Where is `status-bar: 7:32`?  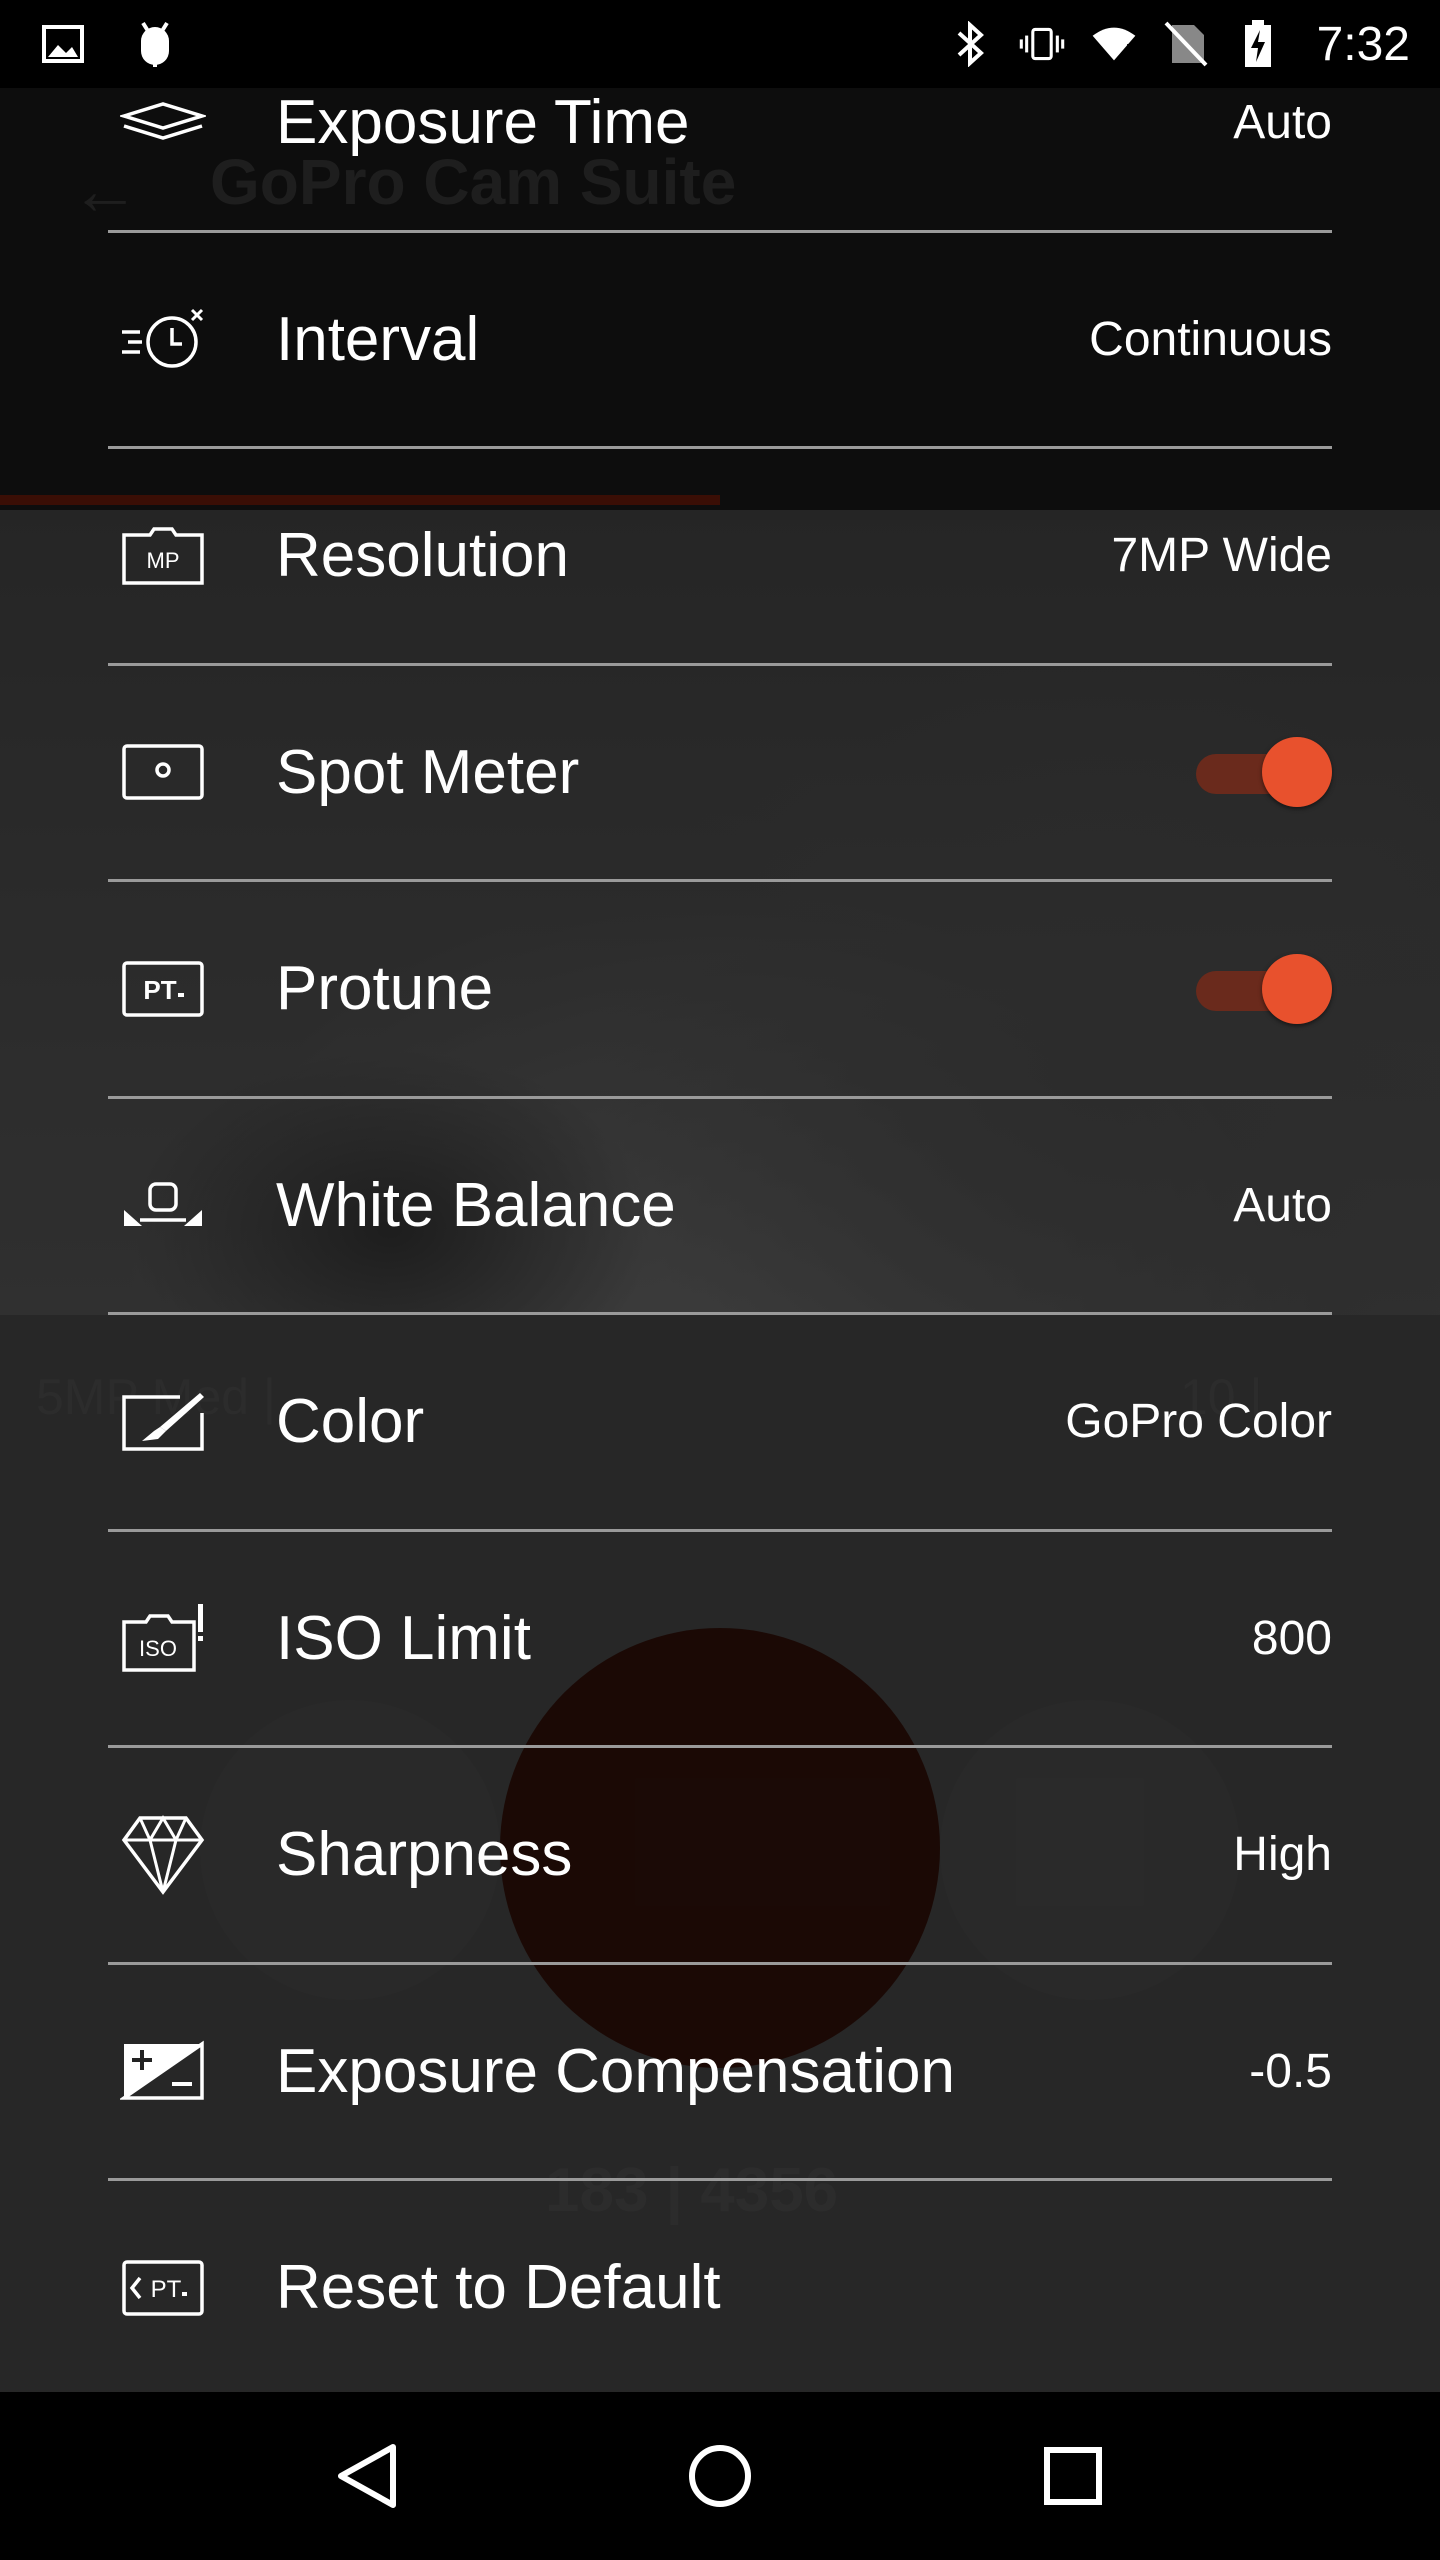 status-bar: 7:32 is located at coordinates (720, 44).